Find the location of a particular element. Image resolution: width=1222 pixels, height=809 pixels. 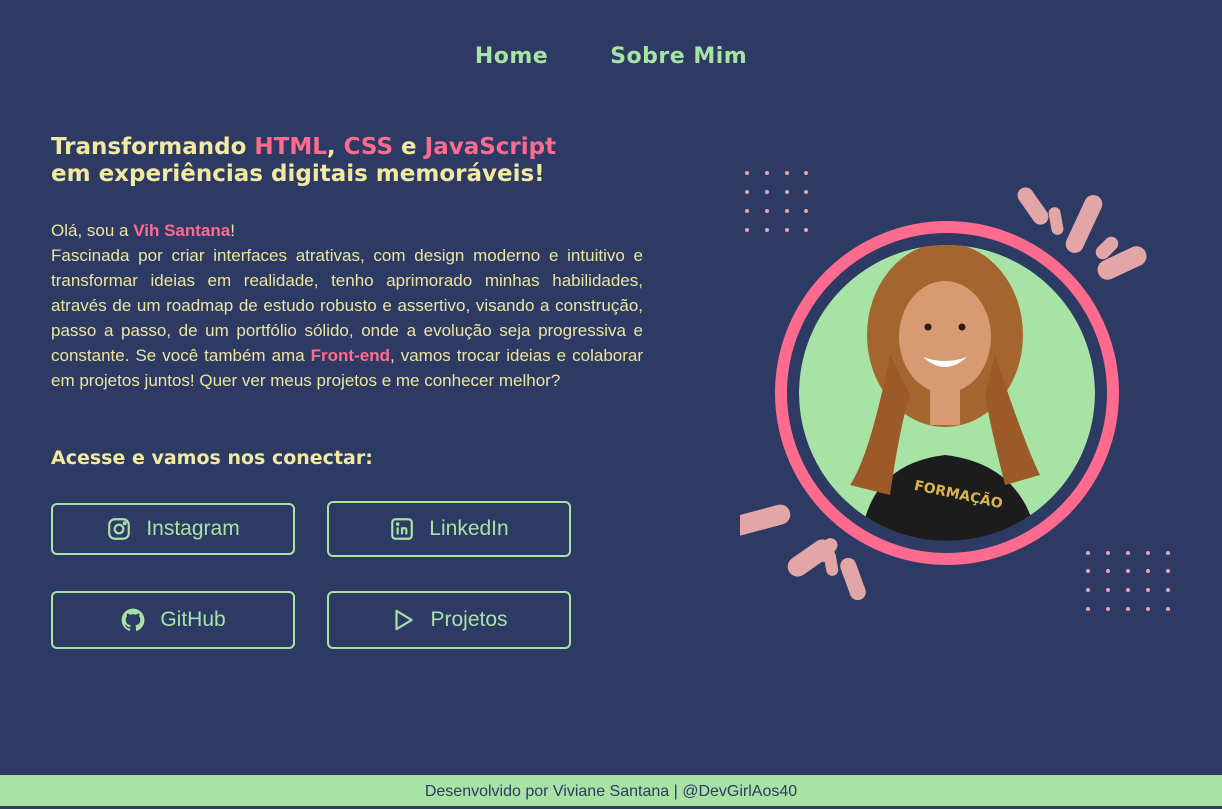

instagram-button: Instagram is located at coordinates (173, 529).